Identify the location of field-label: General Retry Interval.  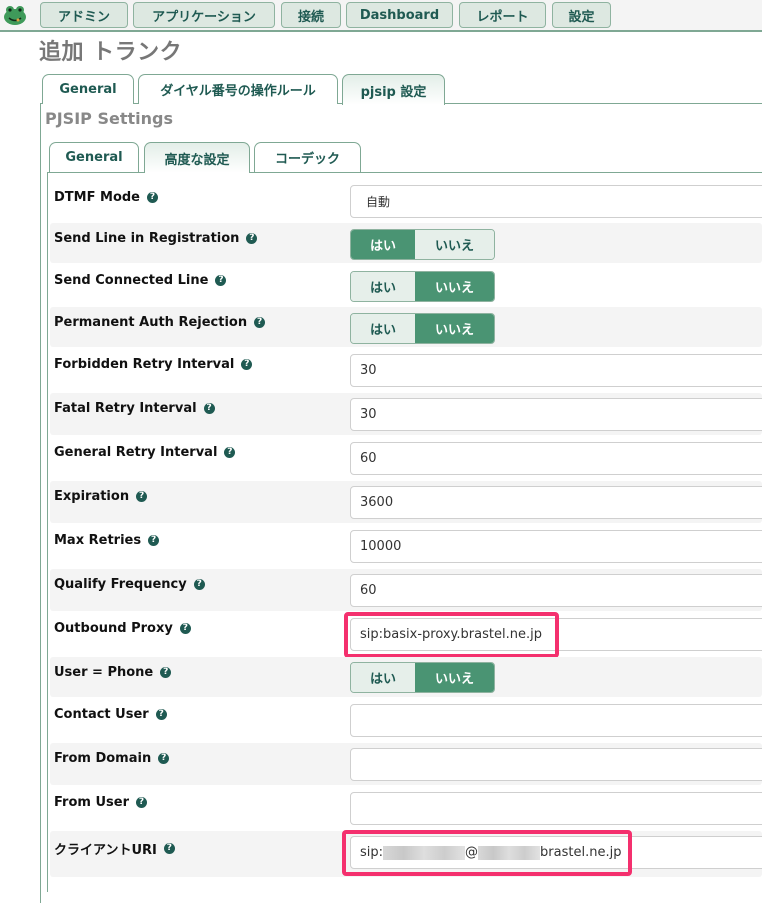
(136, 452).